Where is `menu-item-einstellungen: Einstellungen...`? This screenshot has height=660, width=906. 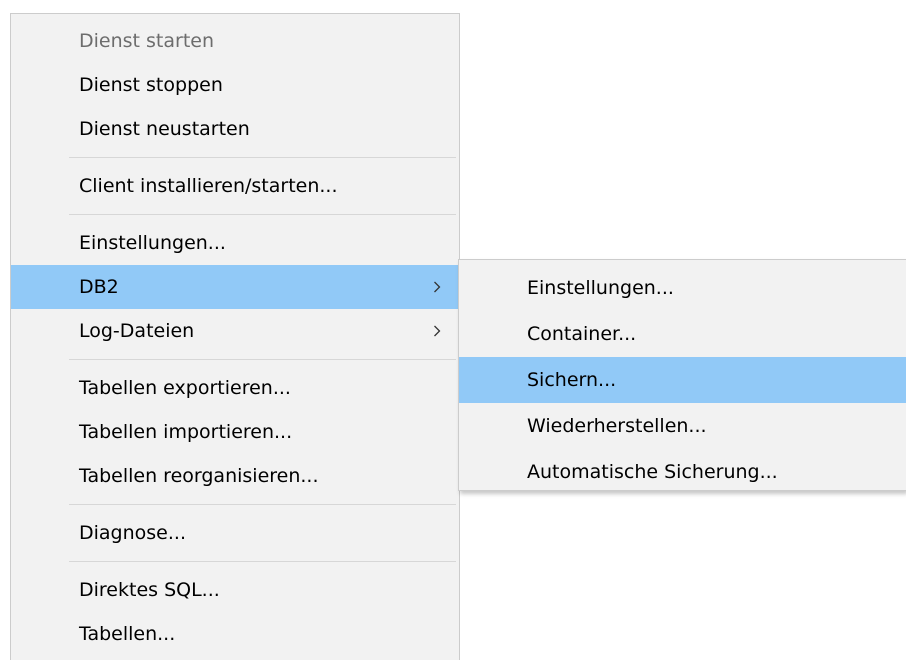 menu-item-einstellungen: Einstellungen... is located at coordinates (235, 243).